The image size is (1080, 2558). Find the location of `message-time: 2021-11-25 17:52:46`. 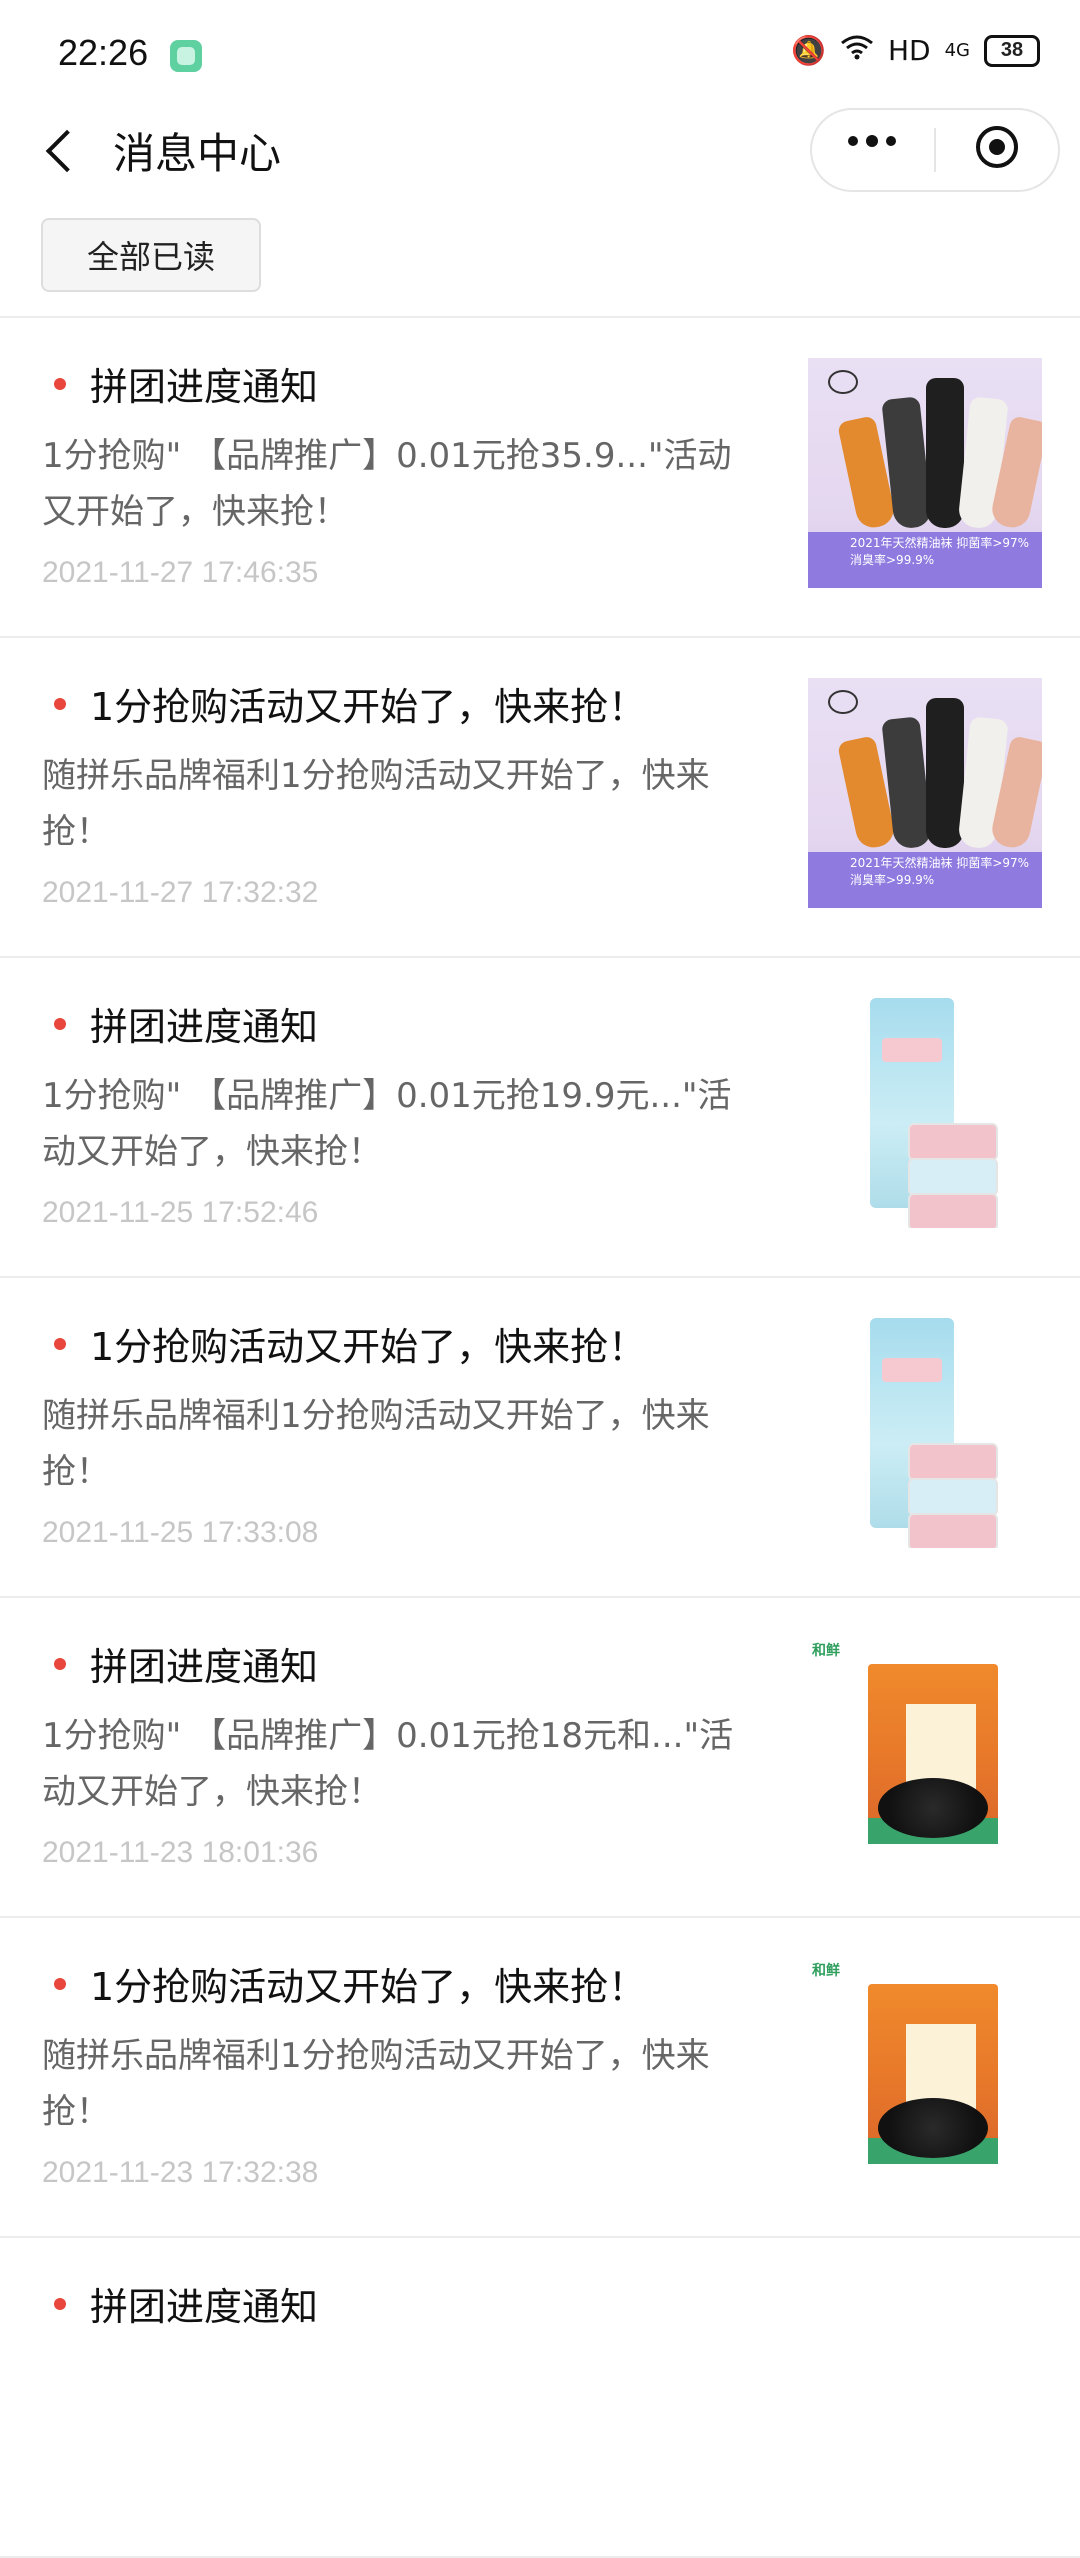

message-time: 2021-11-25 17:52:46 is located at coordinates (180, 1212).